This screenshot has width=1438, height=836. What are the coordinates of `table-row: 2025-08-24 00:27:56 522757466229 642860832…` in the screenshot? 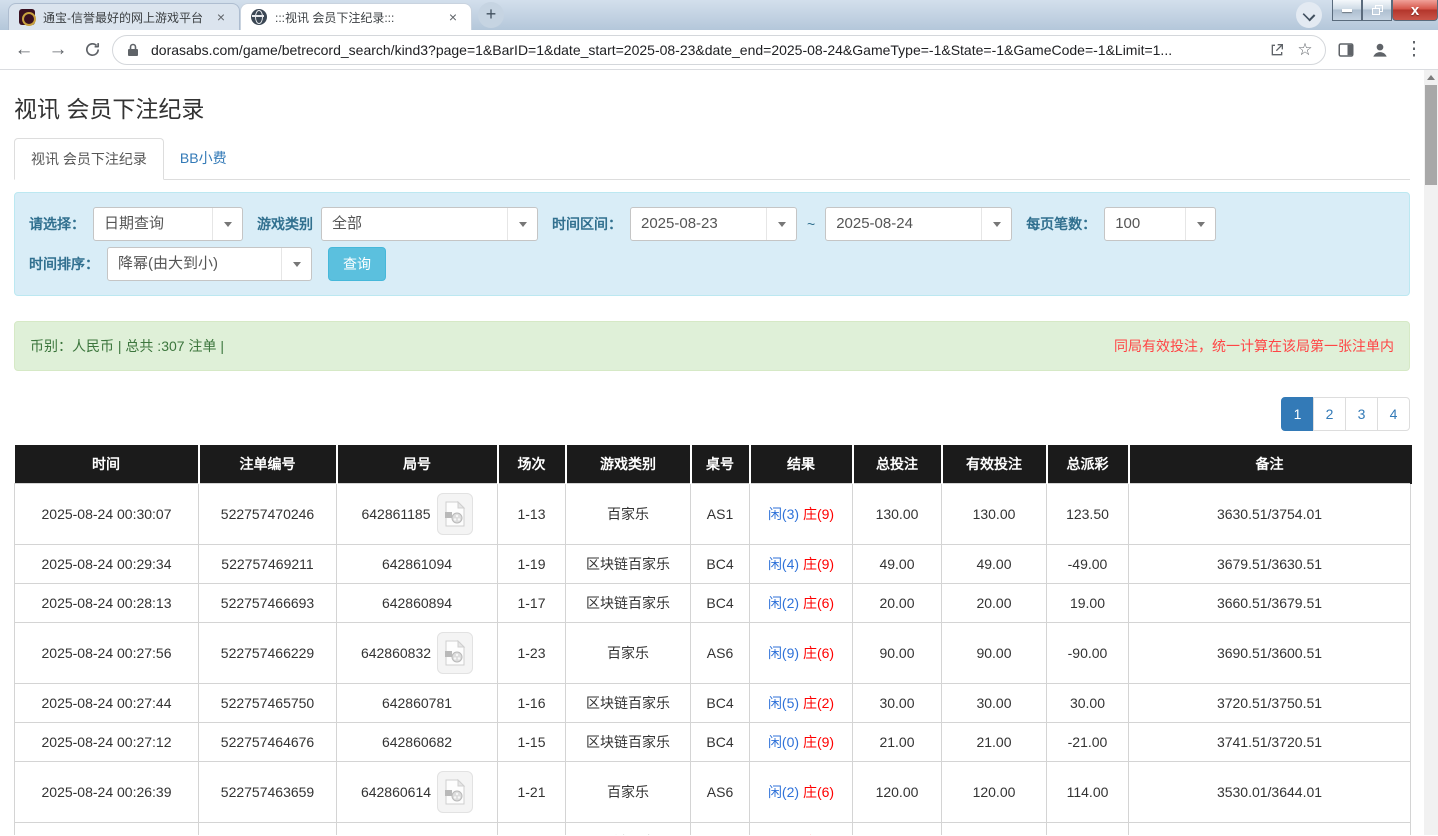 It's located at (712, 653).